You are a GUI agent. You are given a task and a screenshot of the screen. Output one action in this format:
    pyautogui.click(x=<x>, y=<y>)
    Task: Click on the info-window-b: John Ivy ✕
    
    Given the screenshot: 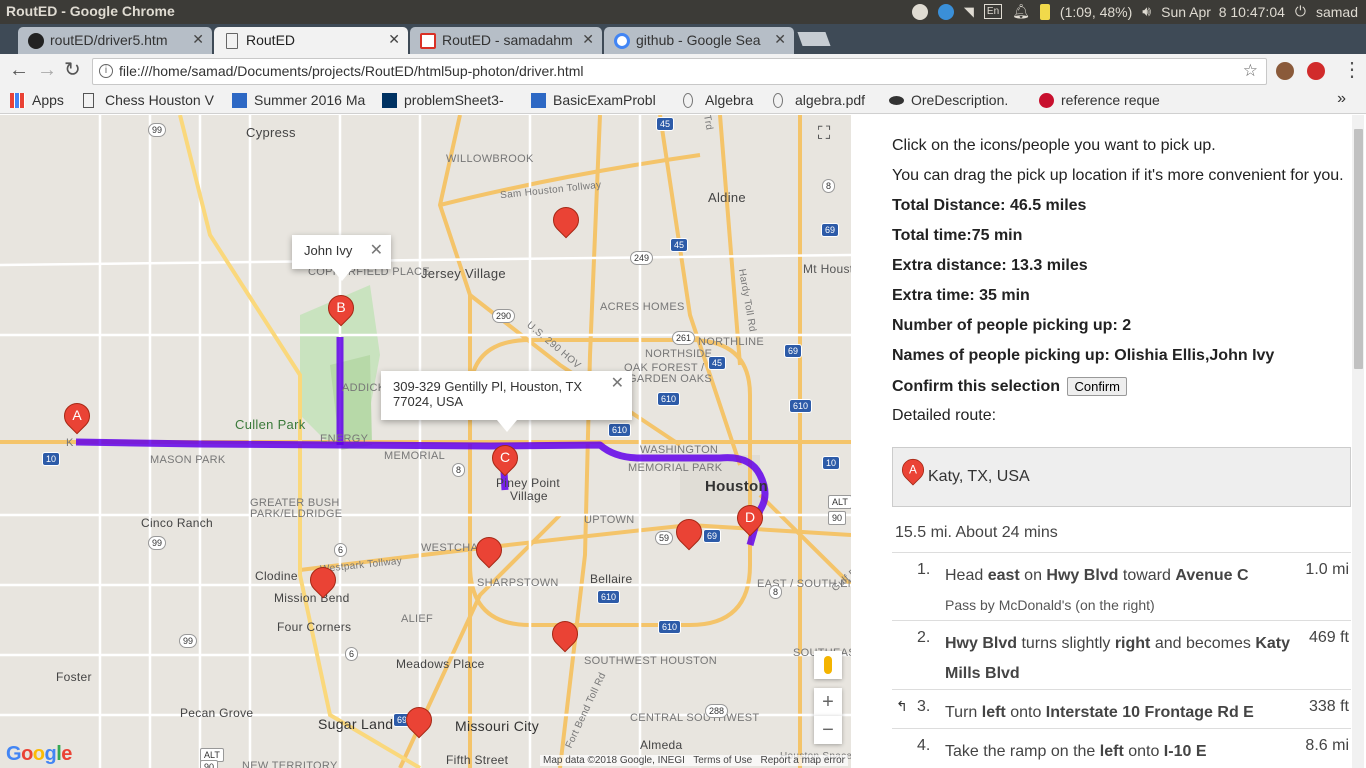 What is the action you would take?
    pyautogui.click(x=341, y=258)
    